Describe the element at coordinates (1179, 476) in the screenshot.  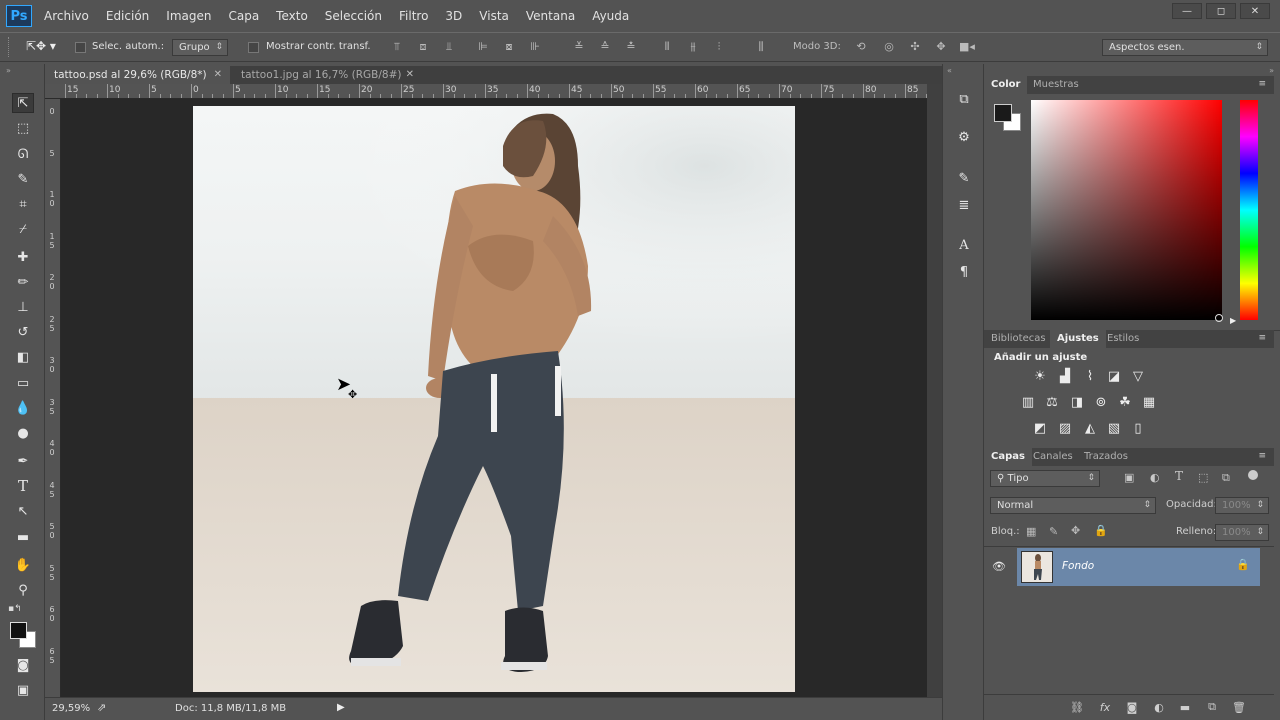
I see `filter-type-icon: T` at that location.